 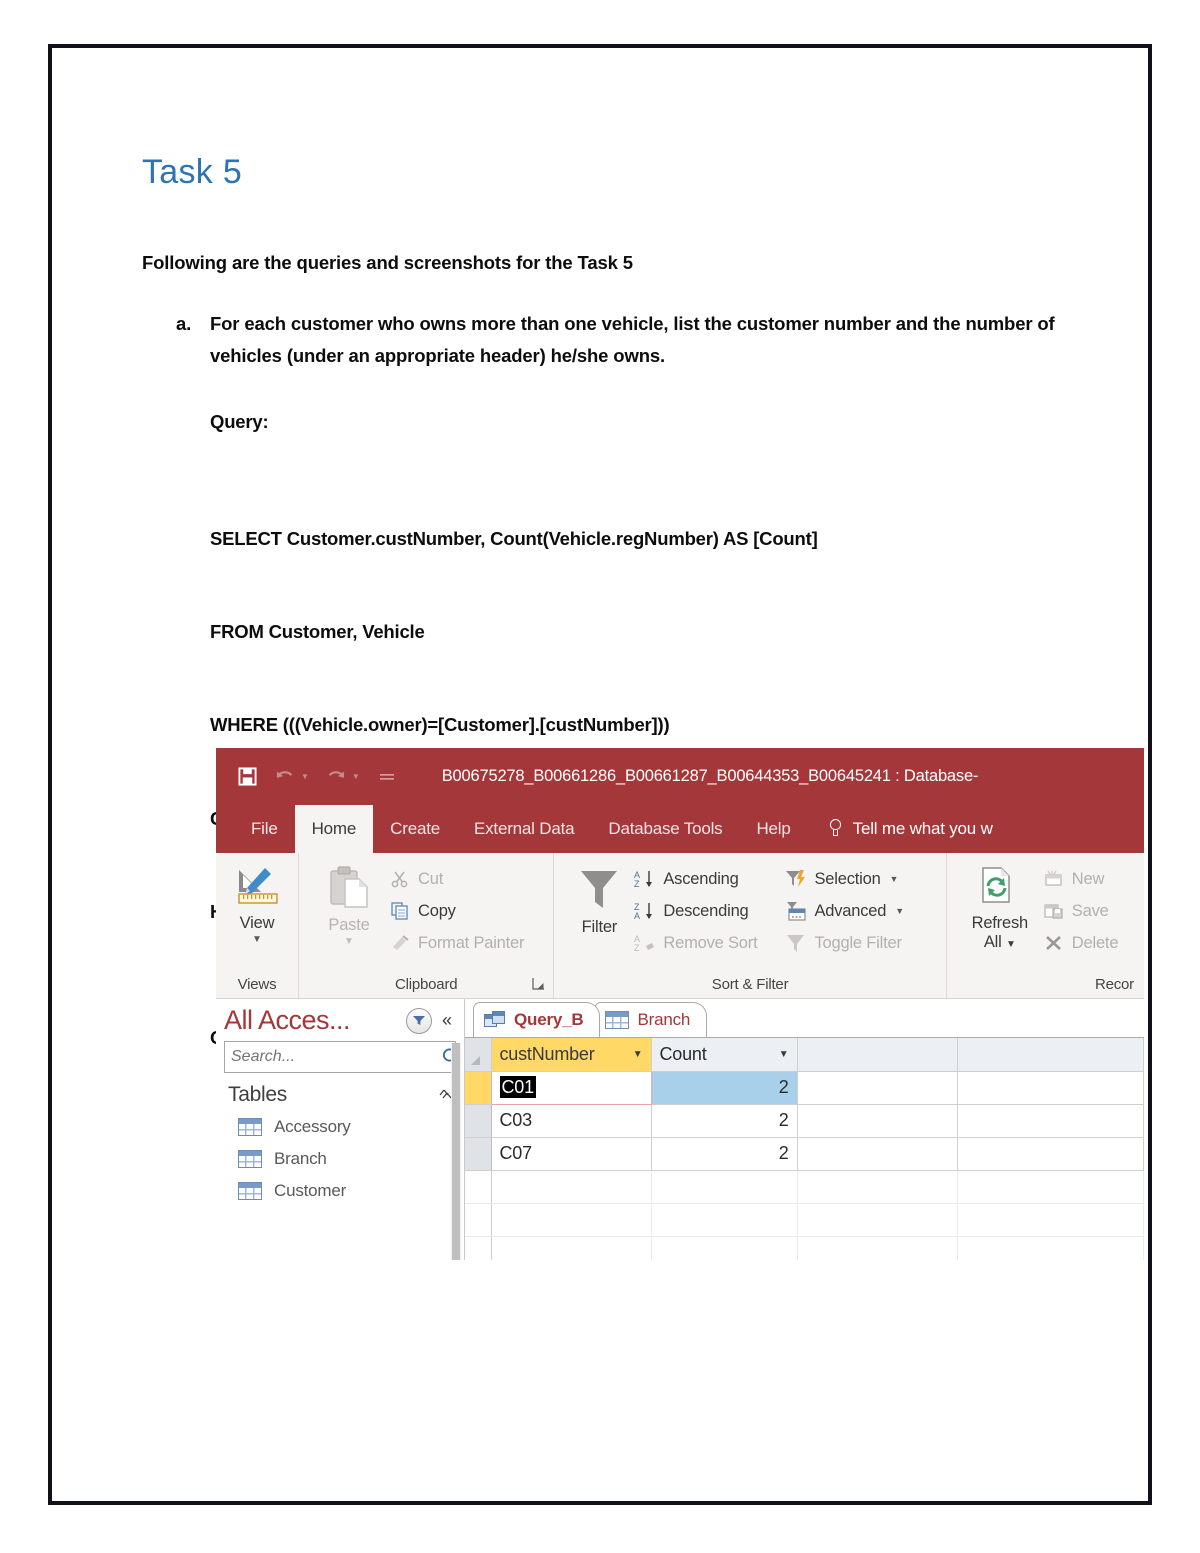 I want to click on selection-filter-icon, so click(x=796, y=879).